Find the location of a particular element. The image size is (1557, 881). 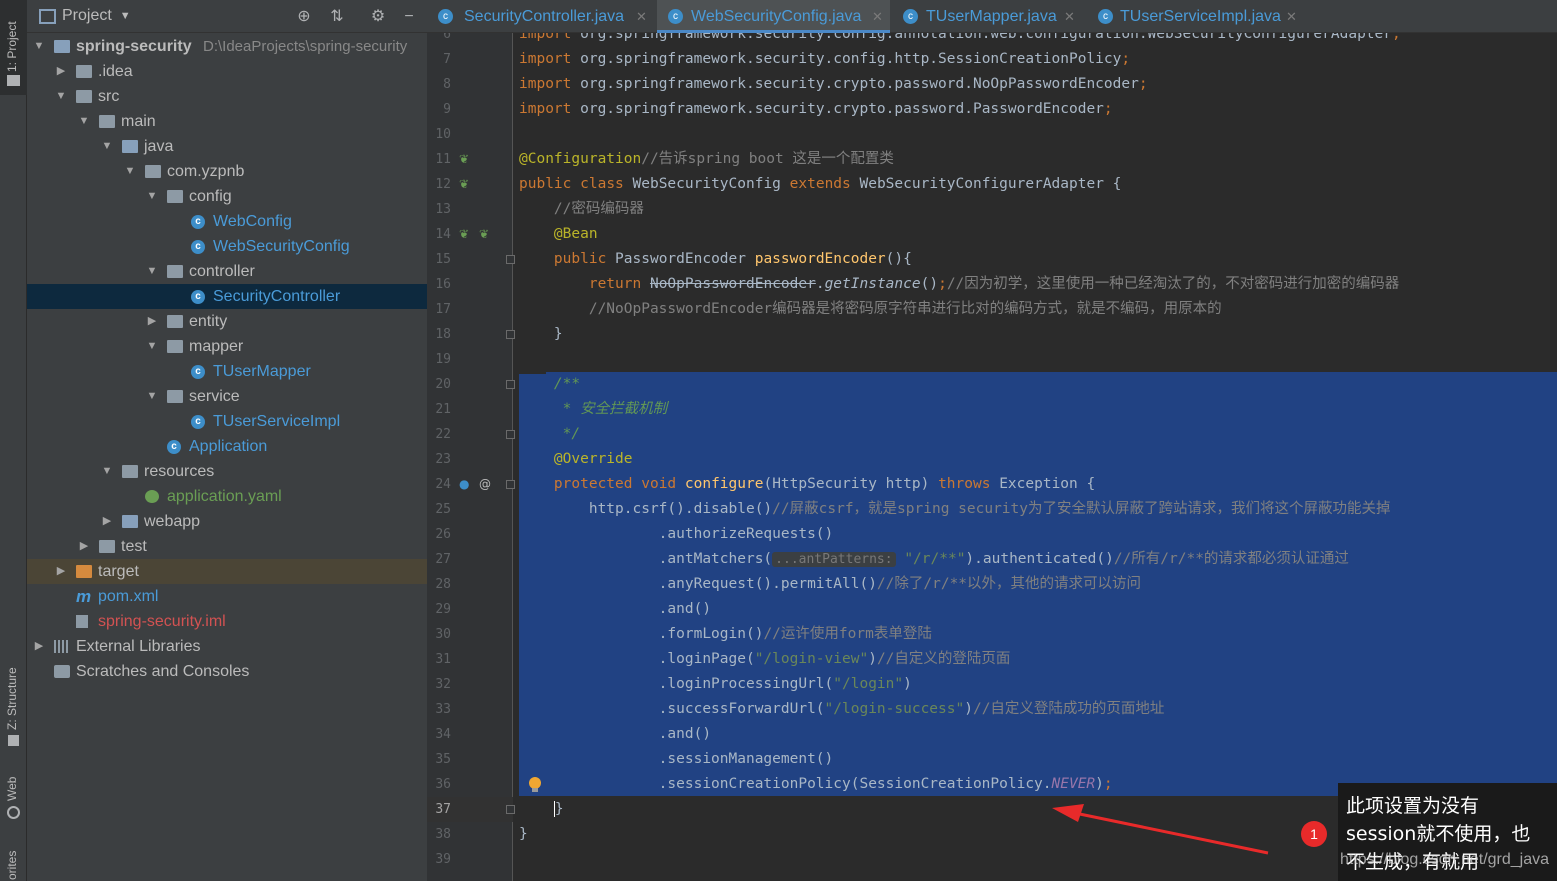

line-number: 14 is located at coordinates (443, 234).